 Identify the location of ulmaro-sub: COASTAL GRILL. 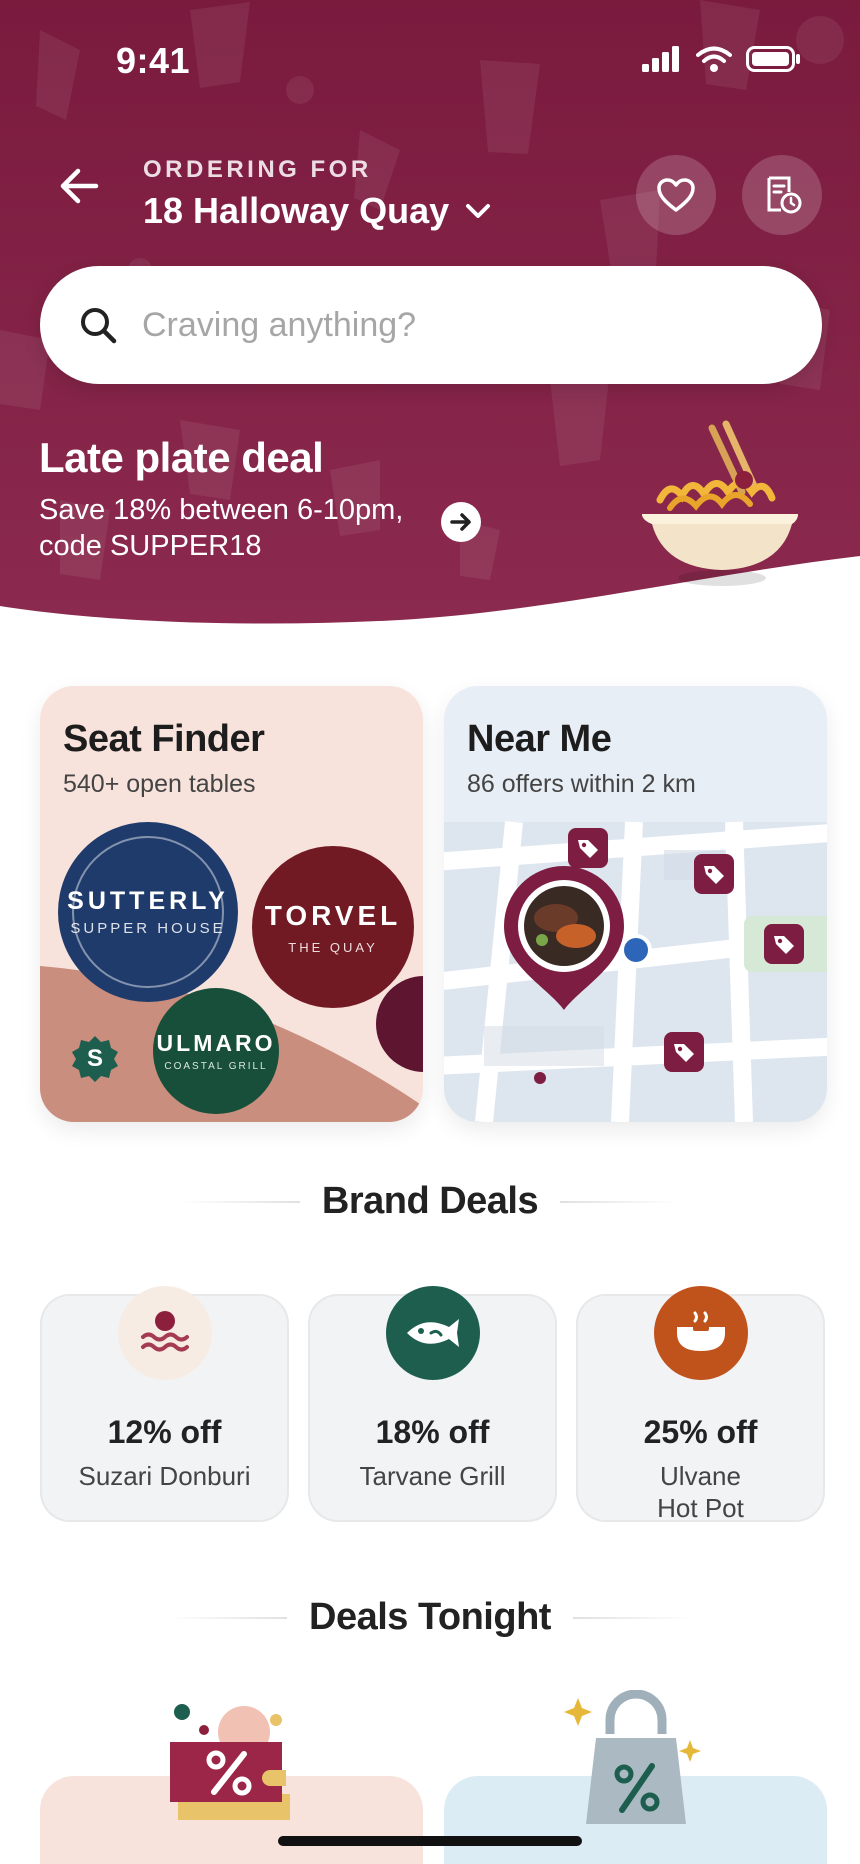
(216, 1066).